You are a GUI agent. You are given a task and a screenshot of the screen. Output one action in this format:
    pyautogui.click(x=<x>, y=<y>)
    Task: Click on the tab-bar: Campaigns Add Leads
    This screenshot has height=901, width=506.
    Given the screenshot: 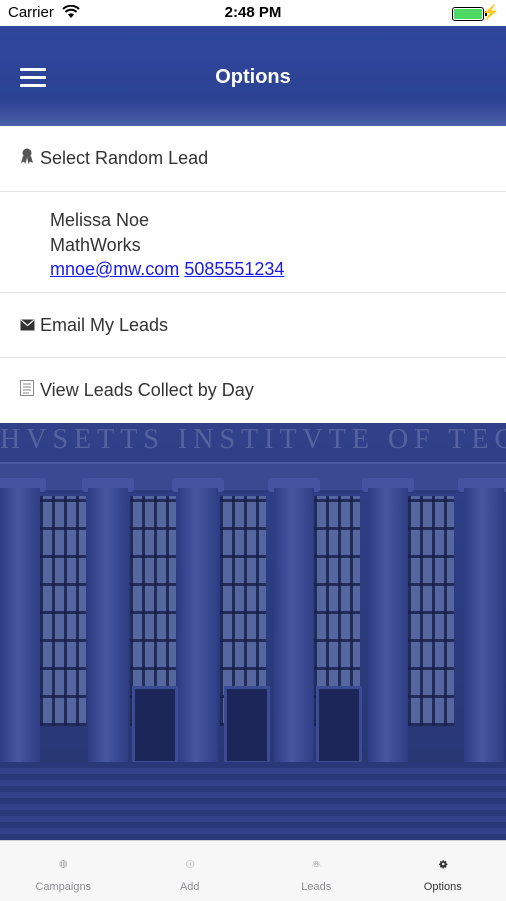 What is the action you would take?
    pyautogui.click(x=253, y=870)
    